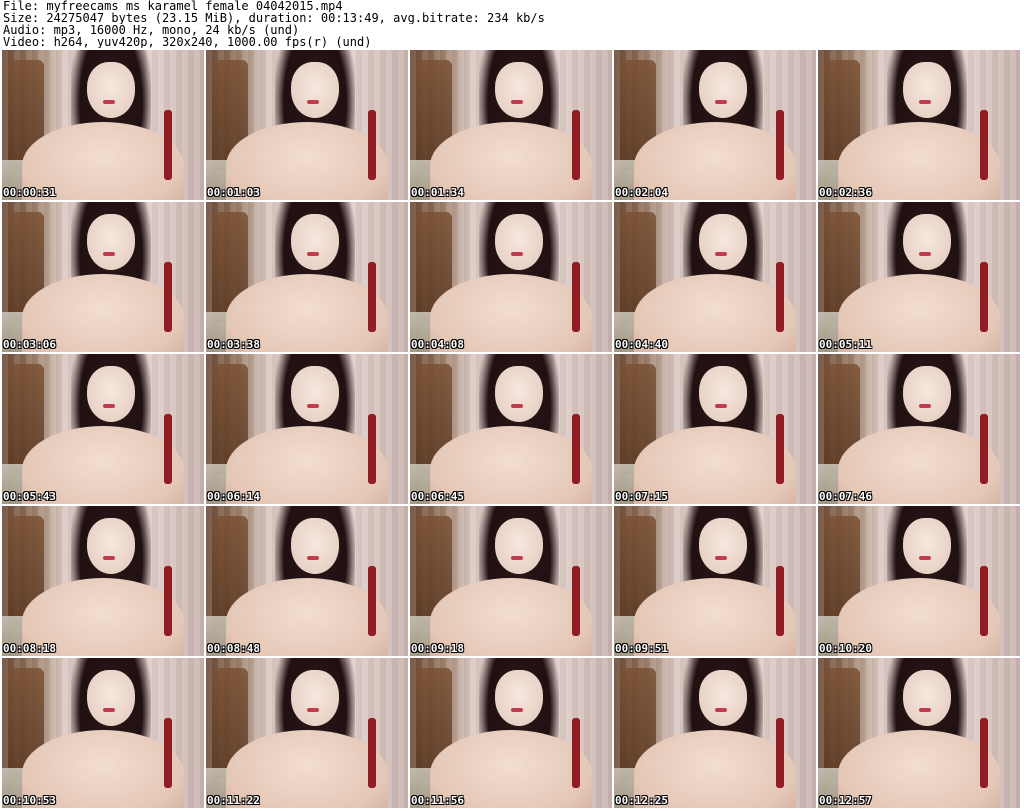 Image resolution: width=1024 pixels, height=811 pixels. I want to click on video-frame-thumbnail: 00:00:31, so click(103, 125).